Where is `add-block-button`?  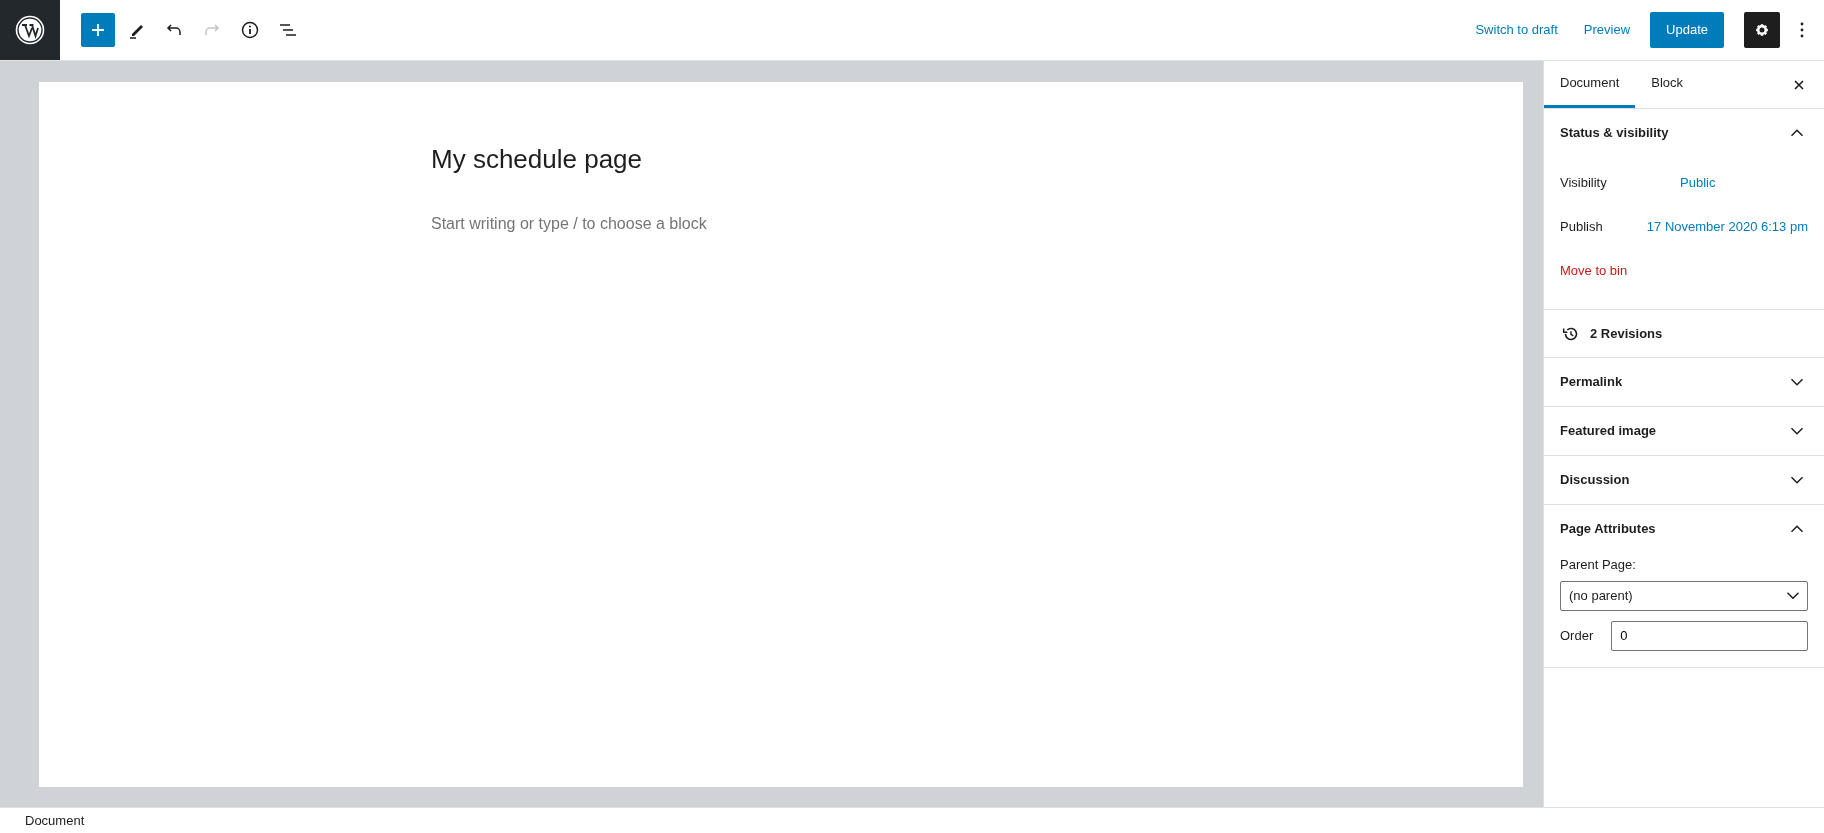 add-block-button is located at coordinates (98, 30).